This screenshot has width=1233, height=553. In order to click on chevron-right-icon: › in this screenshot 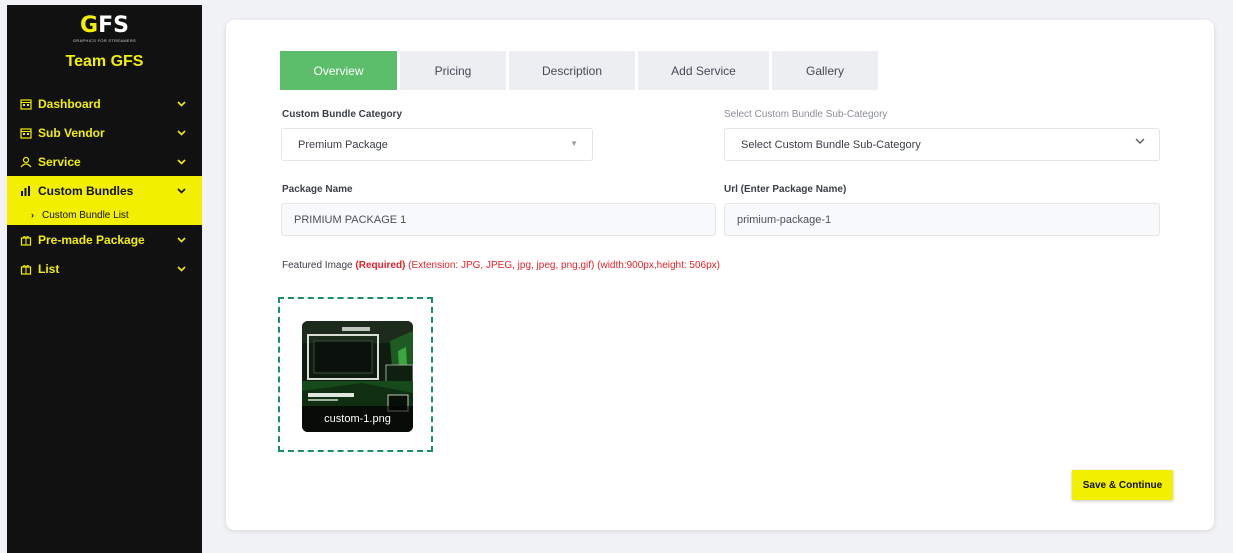, I will do `click(32, 215)`.